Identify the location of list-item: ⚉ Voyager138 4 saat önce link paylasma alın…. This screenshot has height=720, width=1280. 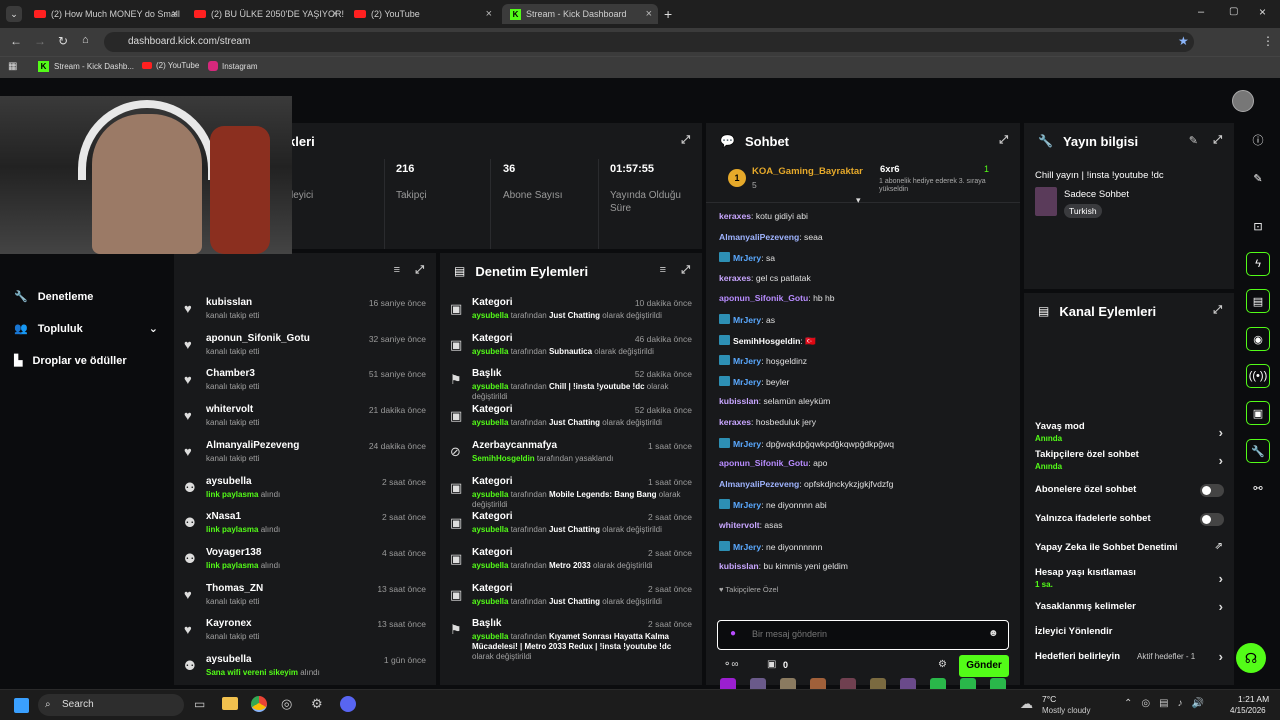
(305, 561).